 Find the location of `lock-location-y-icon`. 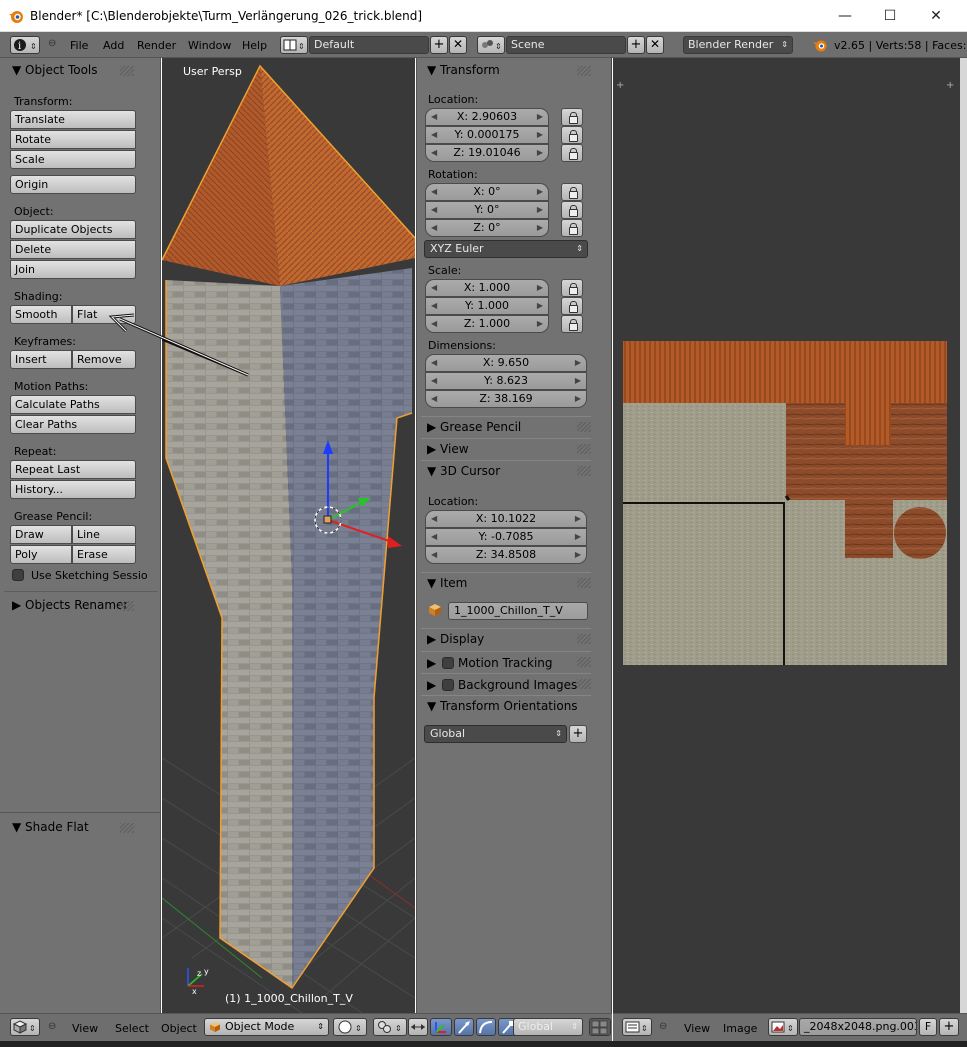

lock-location-y-icon is located at coordinates (572, 135).